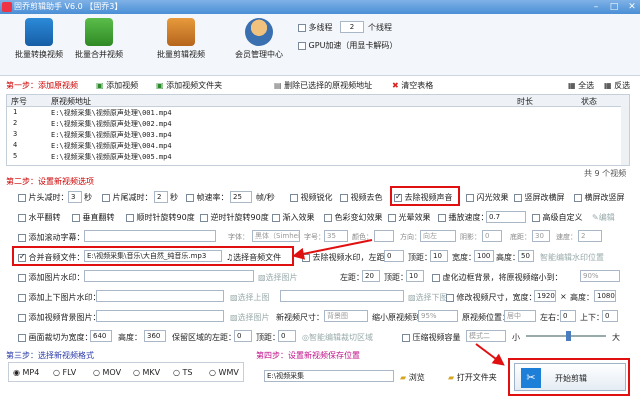 Image resolution: width=640 pixels, height=402 pixels. I want to click on wm-left-input: 0, so click(394, 256).